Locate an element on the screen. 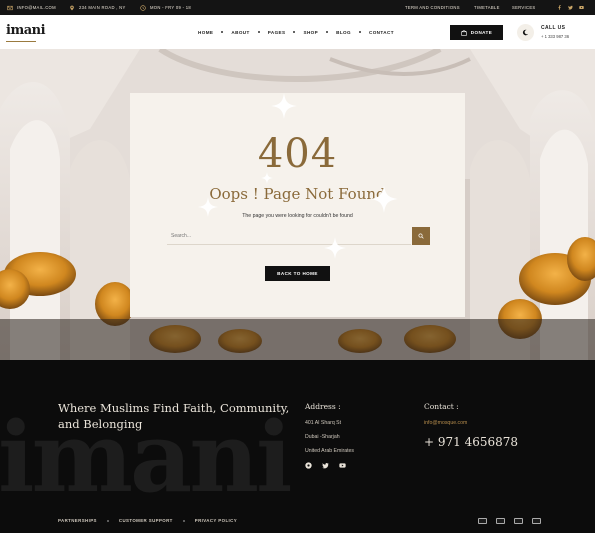 The width and height of the screenshot is (595, 533). call-us-number: + 1 333 987 36 is located at coordinates (555, 36).